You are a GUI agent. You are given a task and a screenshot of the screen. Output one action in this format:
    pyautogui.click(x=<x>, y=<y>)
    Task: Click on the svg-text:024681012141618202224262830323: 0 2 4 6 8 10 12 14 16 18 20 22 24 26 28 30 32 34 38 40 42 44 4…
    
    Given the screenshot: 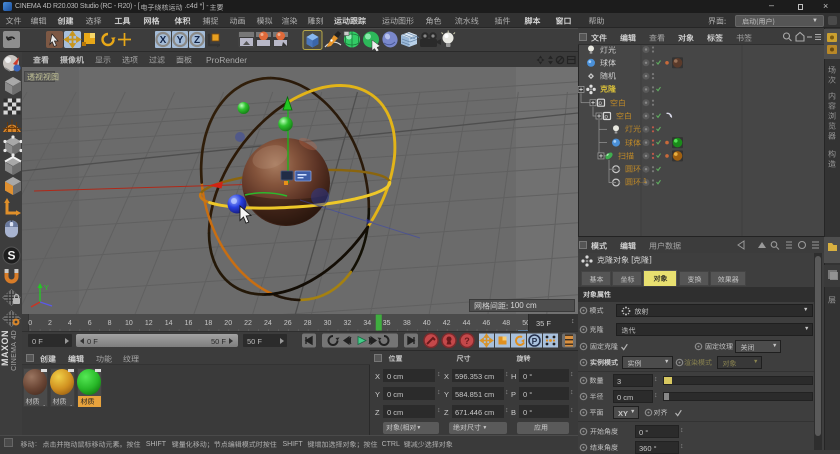 What is the action you would take?
    pyautogui.click(x=279, y=323)
    